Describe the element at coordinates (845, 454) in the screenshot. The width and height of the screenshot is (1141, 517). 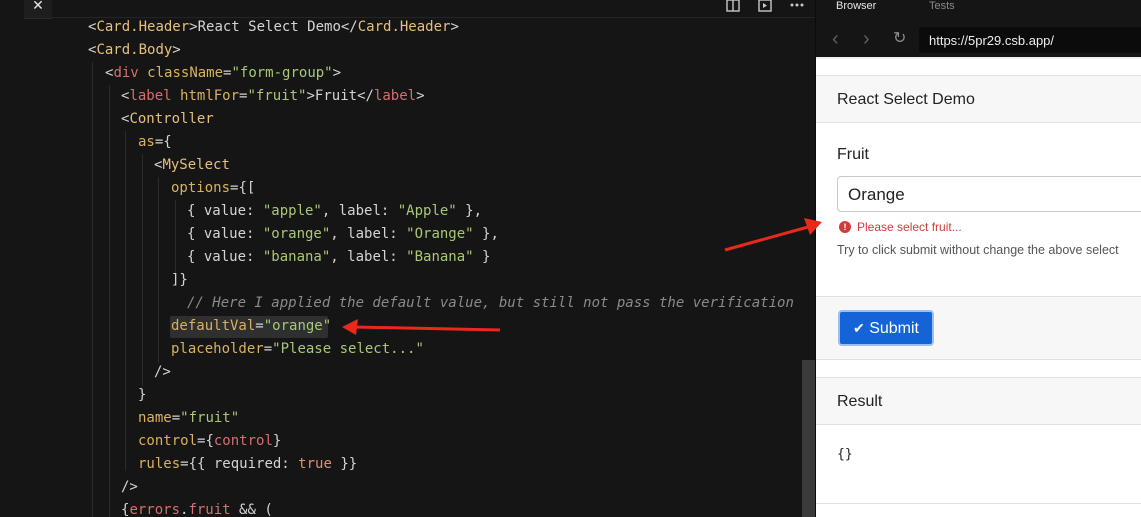
I see `result-output: {}` at that location.